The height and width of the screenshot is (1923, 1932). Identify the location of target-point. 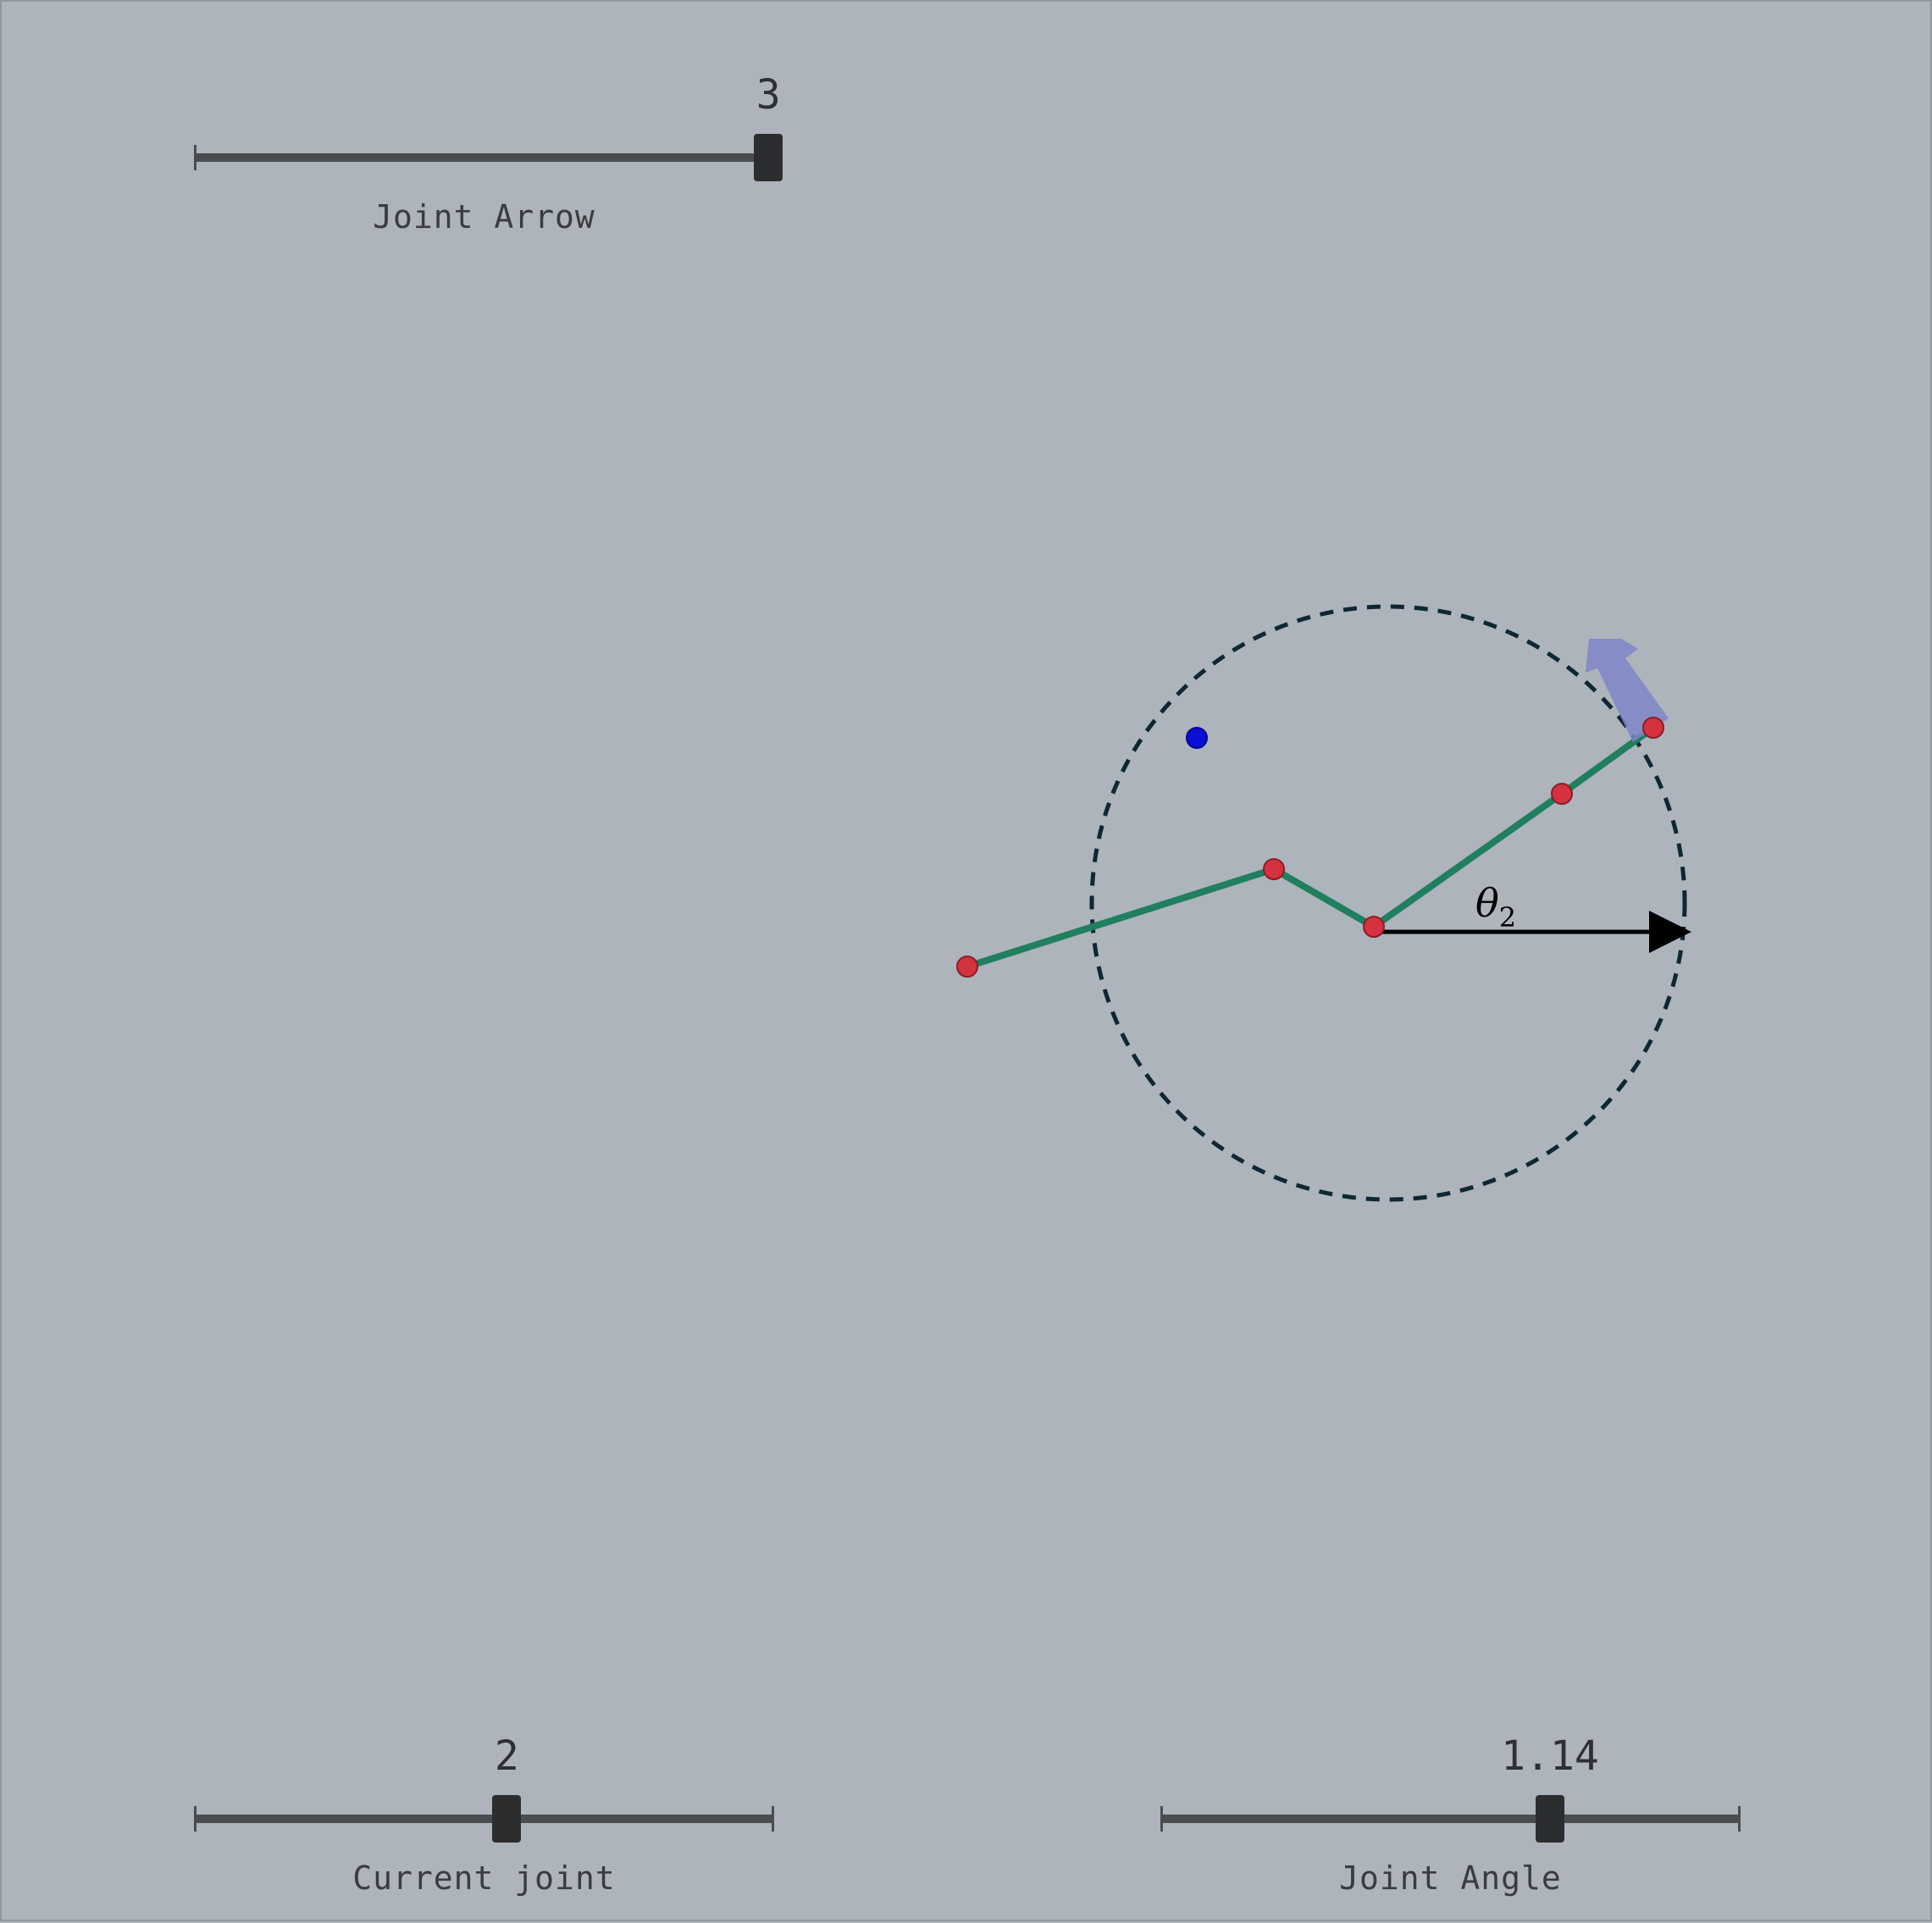
(1197, 738).